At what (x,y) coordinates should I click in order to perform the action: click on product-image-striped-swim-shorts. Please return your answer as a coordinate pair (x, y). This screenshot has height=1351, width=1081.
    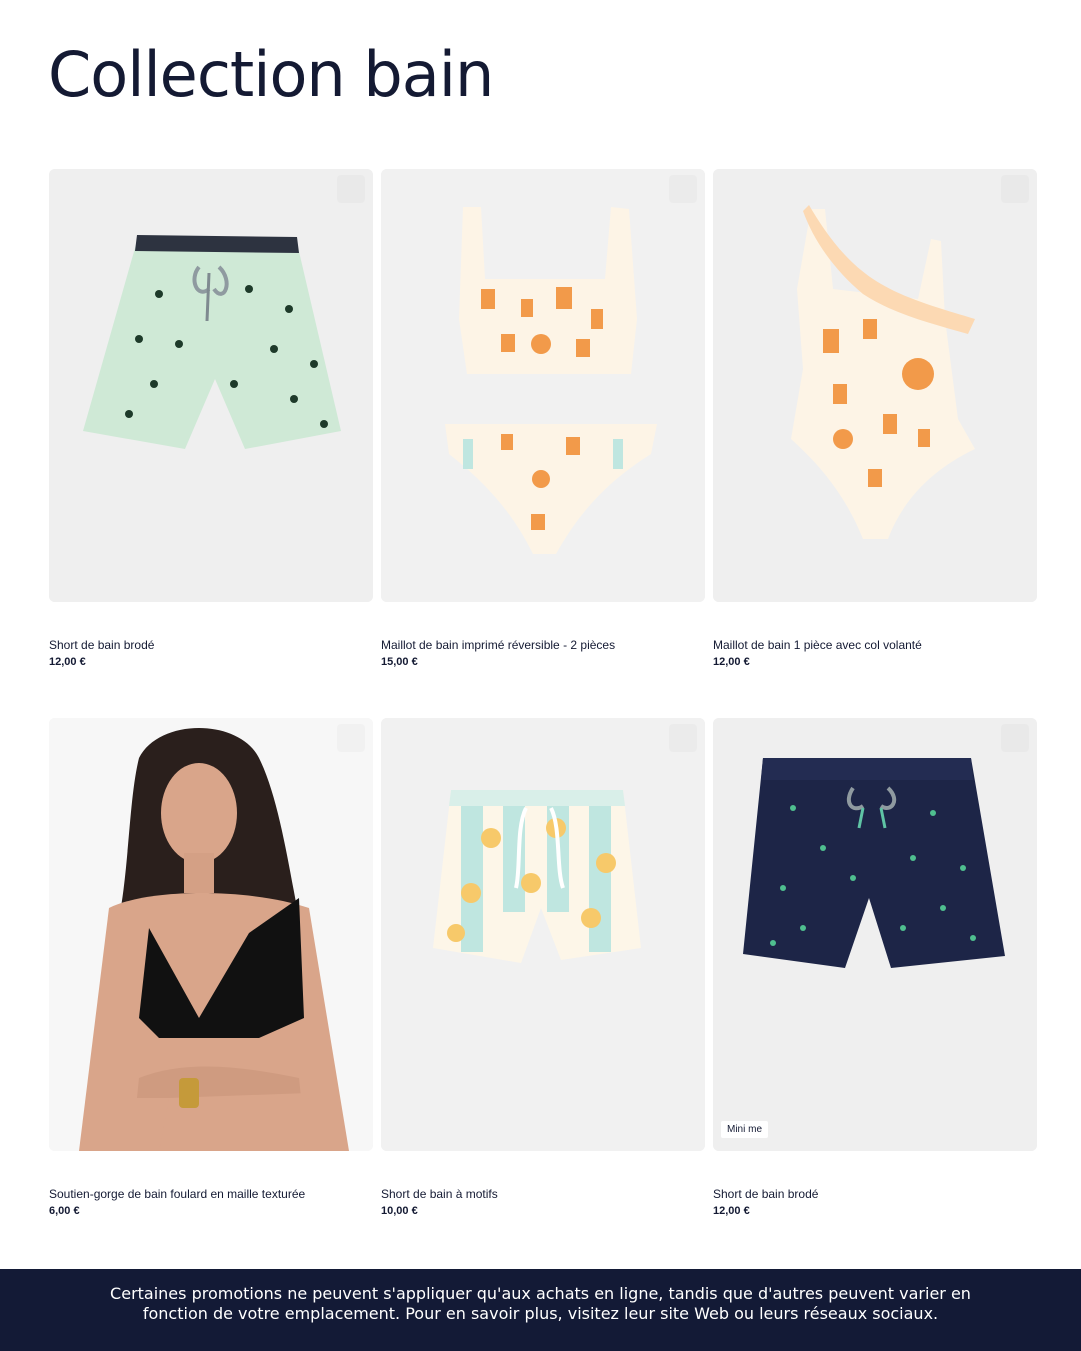
    Looking at the image, I should click on (543, 934).